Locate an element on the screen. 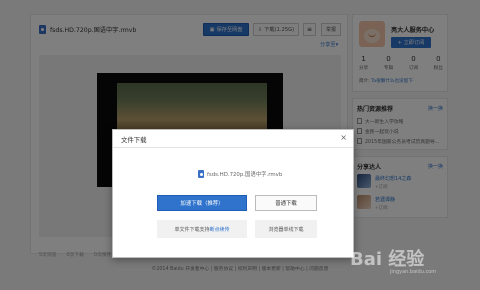  dialog-file: fsds.HD.720p.国语中字.rmvb is located at coordinates (240, 174).